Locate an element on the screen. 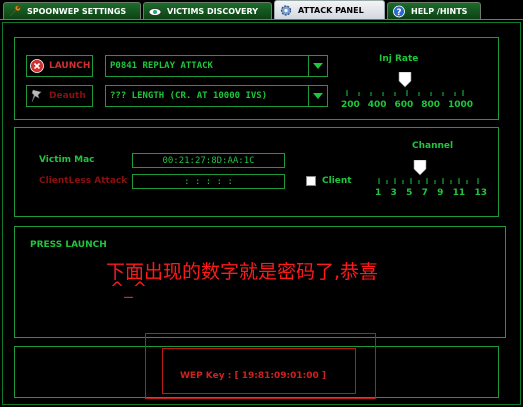 This screenshot has height=407, width=523. overlay-emoticon: ^_^ is located at coordinates (128, 289).